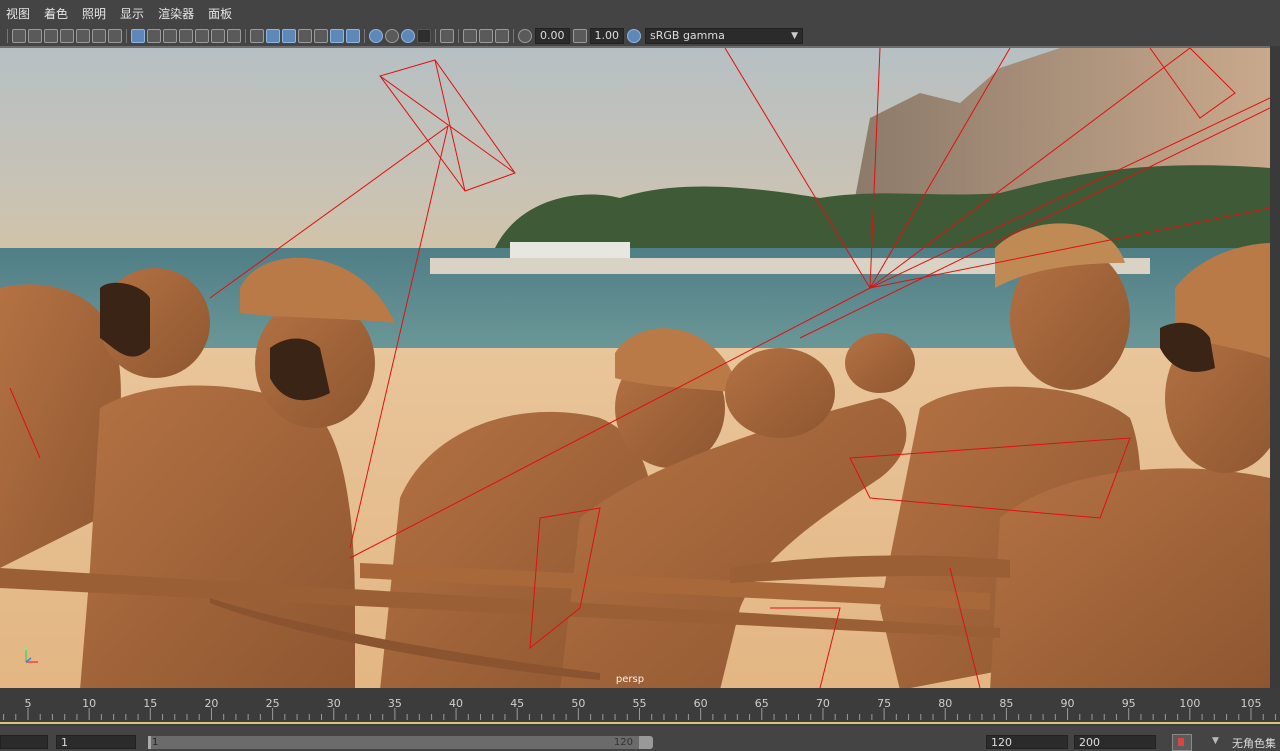 This screenshot has width=1280, height=751. Describe the element at coordinates (502, 36) in the screenshot. I see `anti-aliasing-icon` at that location.